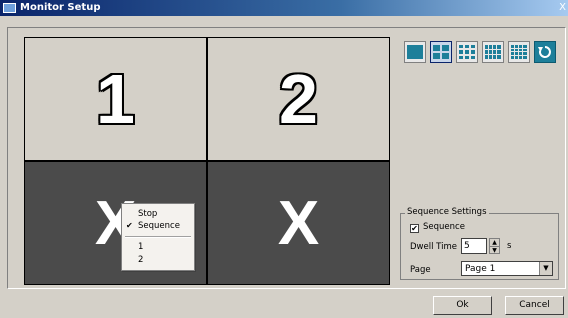  Describe the element at coordinates (158, 260) in the screenshot. I see `menu-item-2: 2` at that location.